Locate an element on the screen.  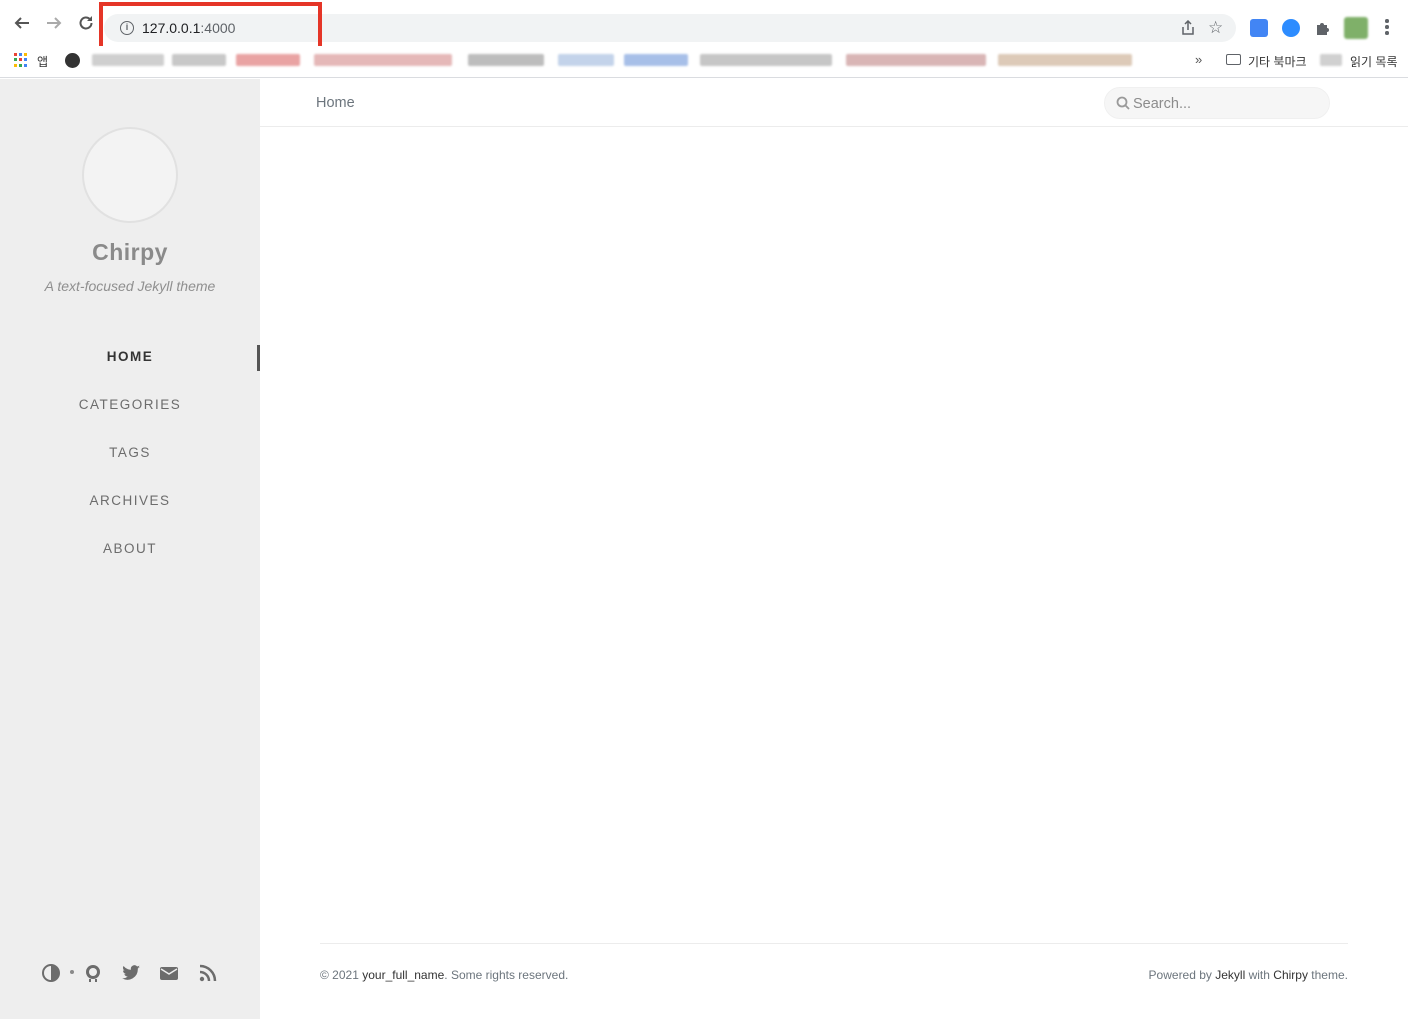
sidebar-item-categories: CATEGORIES is located at coordinates (130, 404).